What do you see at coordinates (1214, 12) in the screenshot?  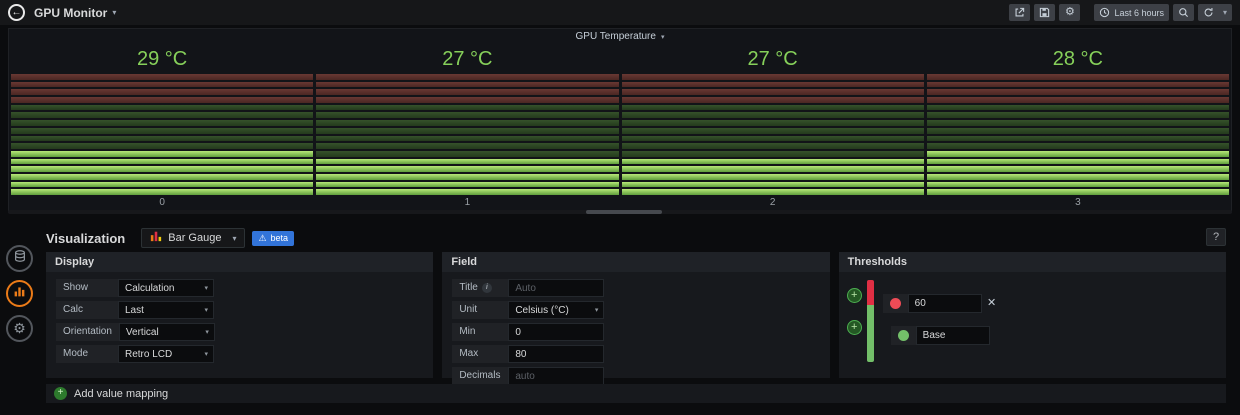 I see `refresh-button: ▾` at bounding box center [1214, 12].